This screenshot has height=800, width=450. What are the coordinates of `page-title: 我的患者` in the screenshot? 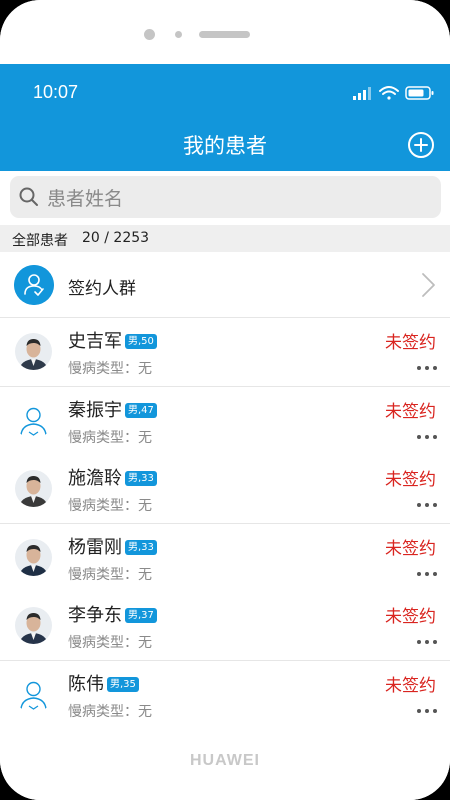 It's located at (225, 146).